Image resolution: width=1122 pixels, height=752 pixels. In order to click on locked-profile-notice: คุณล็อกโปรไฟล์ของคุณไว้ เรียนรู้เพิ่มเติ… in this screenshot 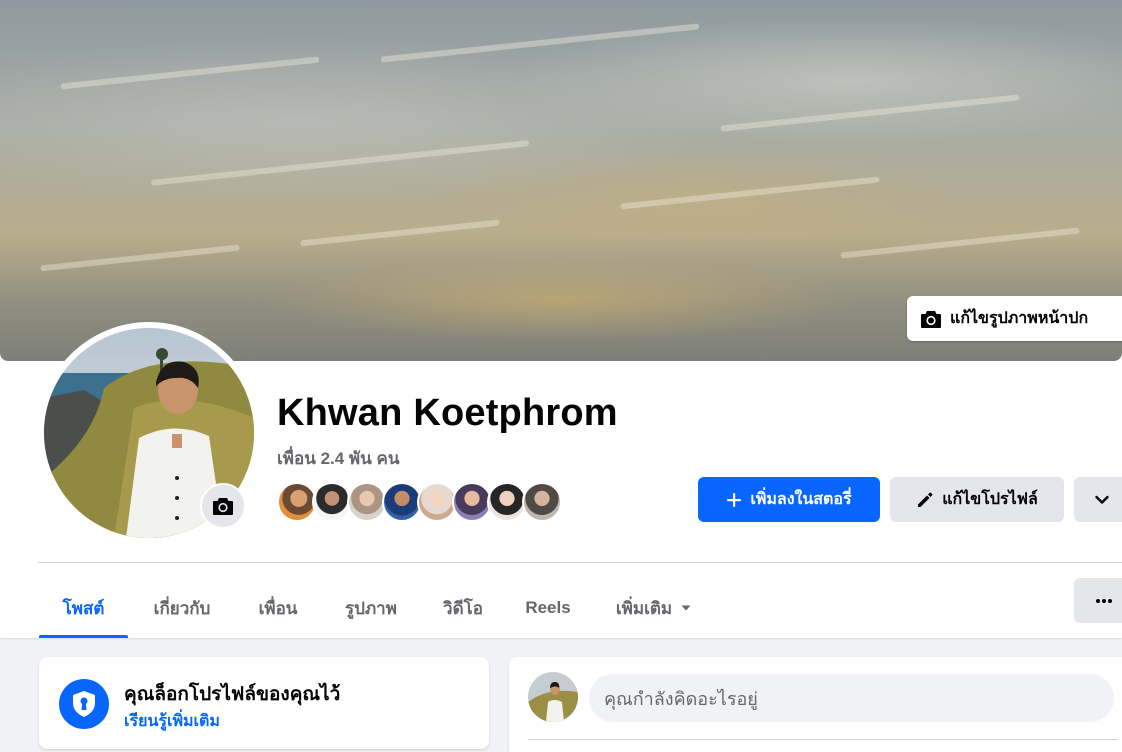, I will do `click(264, 703)`.